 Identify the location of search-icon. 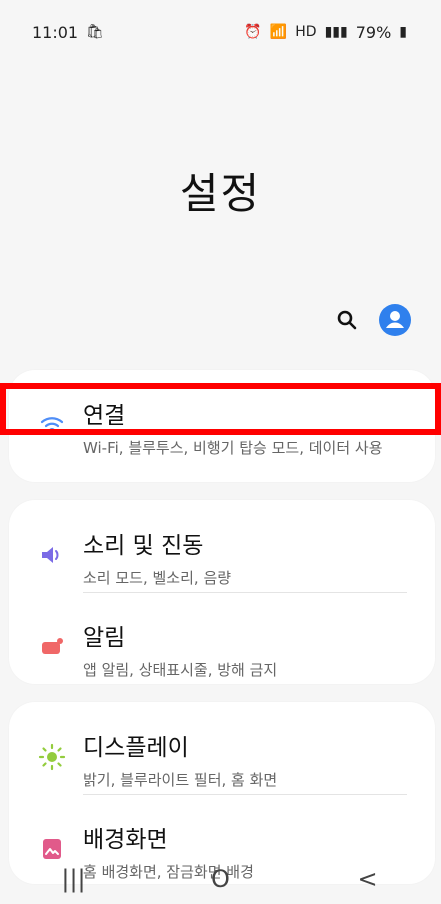
(347, 320).